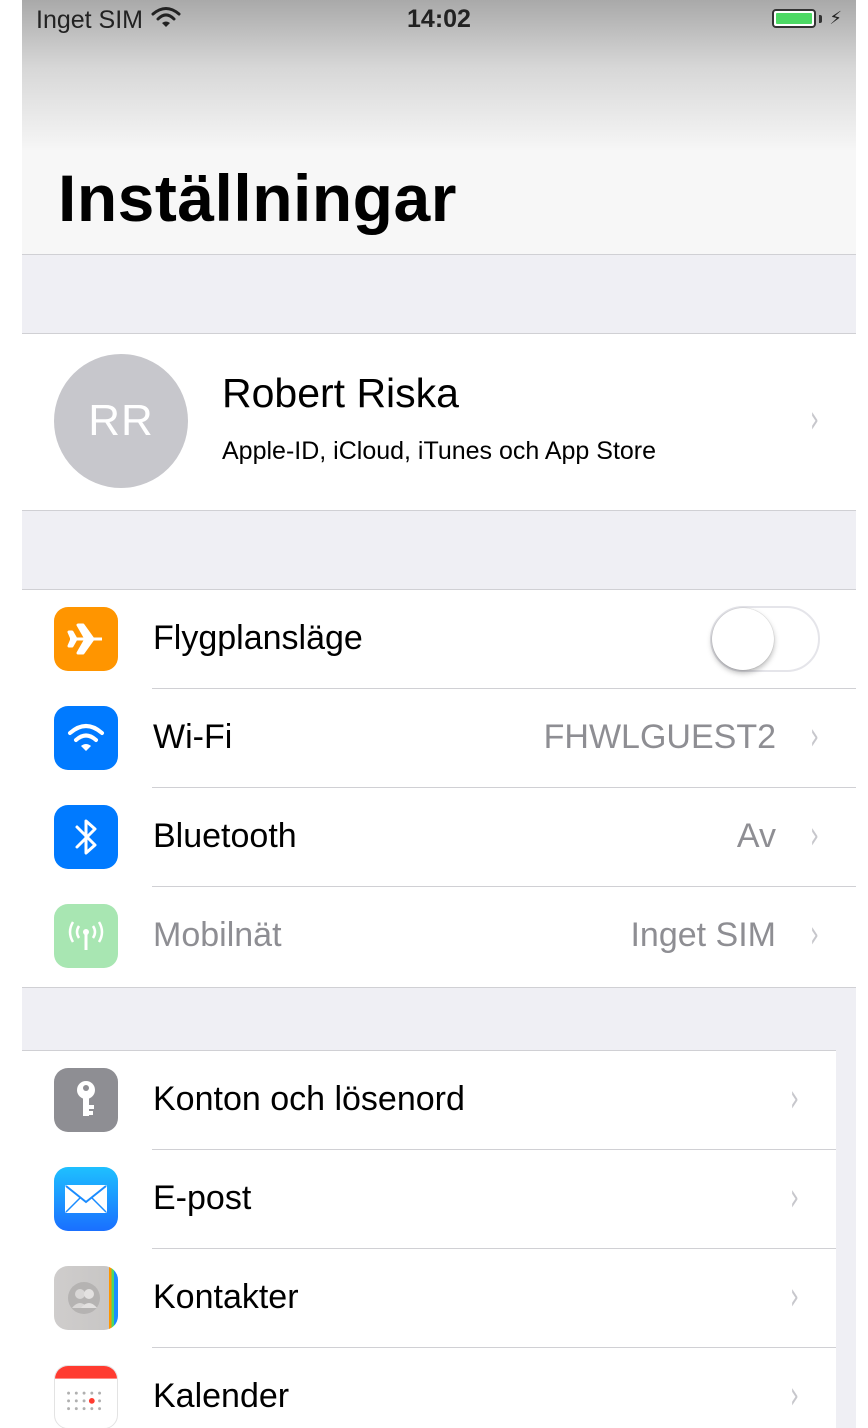 This screenshot has width=868, height=1428. What do you see at coordinates (340, 393) in the screenshot?
I see `profile-name: Robert Riska` at bounding box center [340, 393].